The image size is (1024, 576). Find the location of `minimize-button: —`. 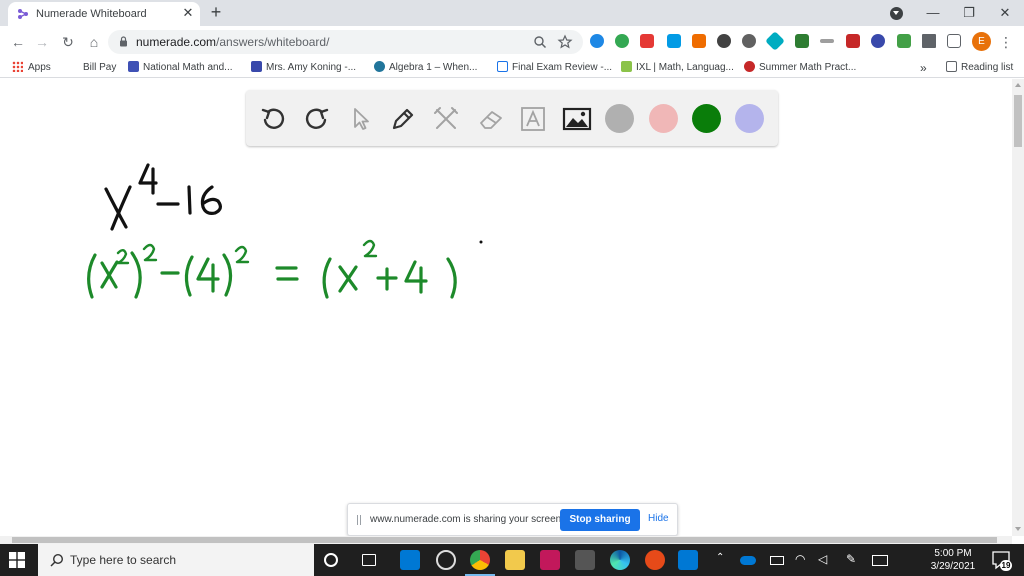

minimize-button: — is located at coordinates (933, 13).